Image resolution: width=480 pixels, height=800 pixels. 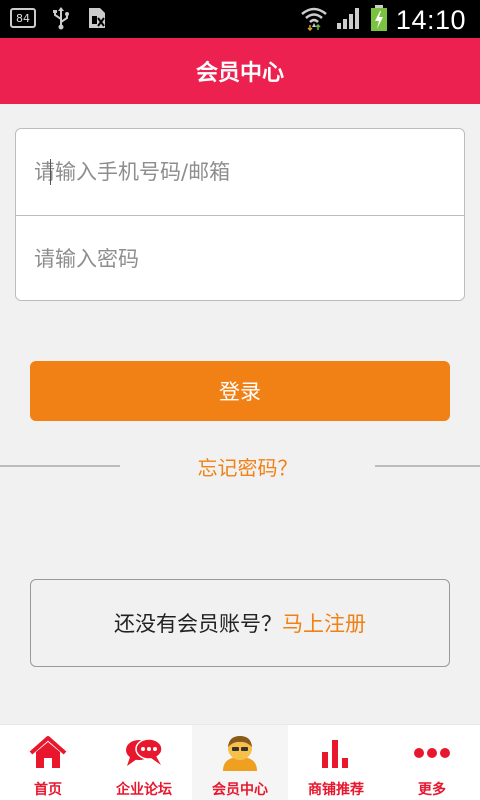 What do you see at coordinates (336, 790) in the screenshot?
I see `tab-label: 商铺推荐` at bounding box center [336, 790].